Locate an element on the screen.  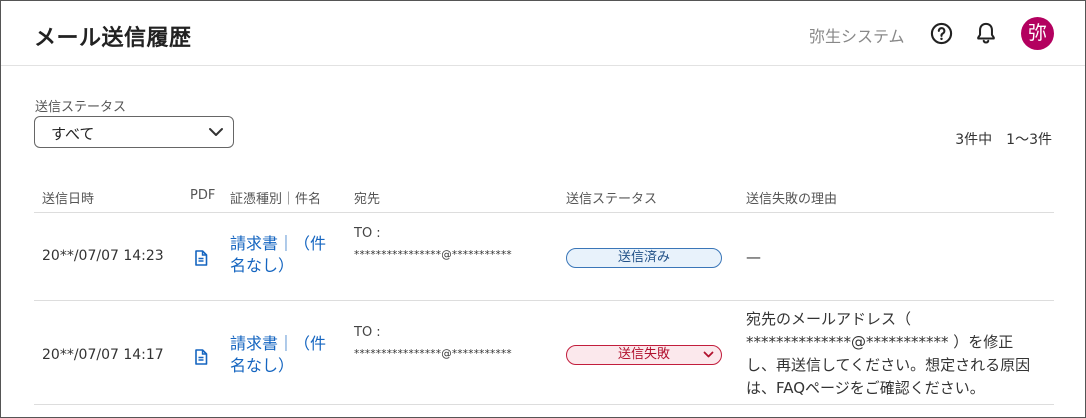
sent-datetime: 20**/07/07 14:17 is located at coordinates (103, 355).